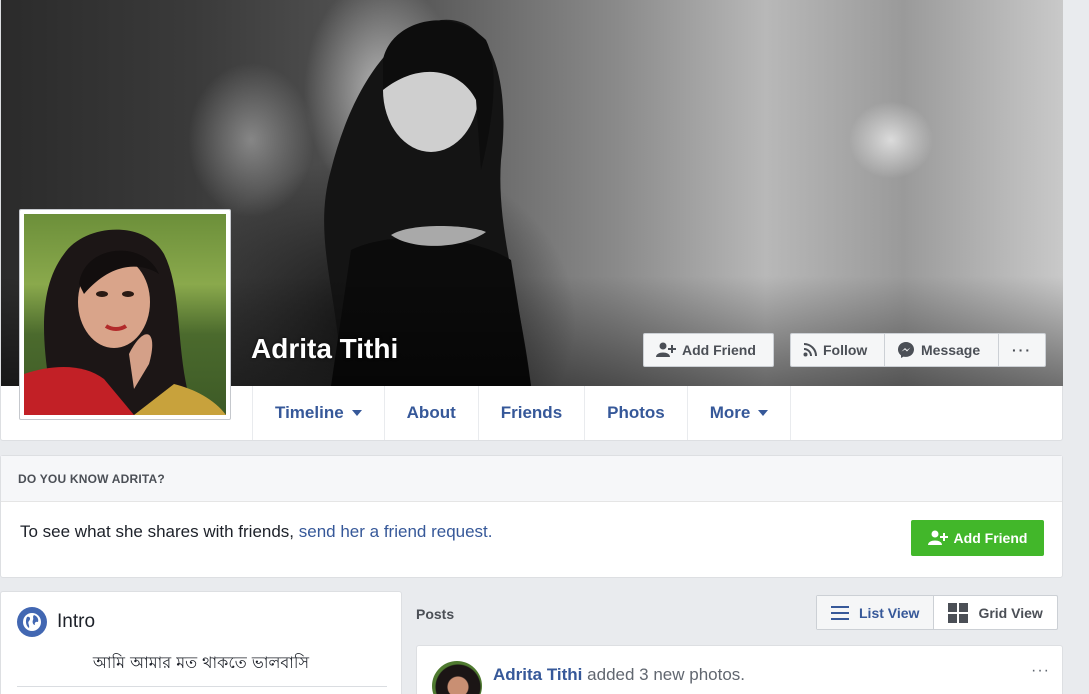  Describe the element at coordinates (309, 412) in the screenshot. I see `tab-timeline-label: Timeline` at that location.